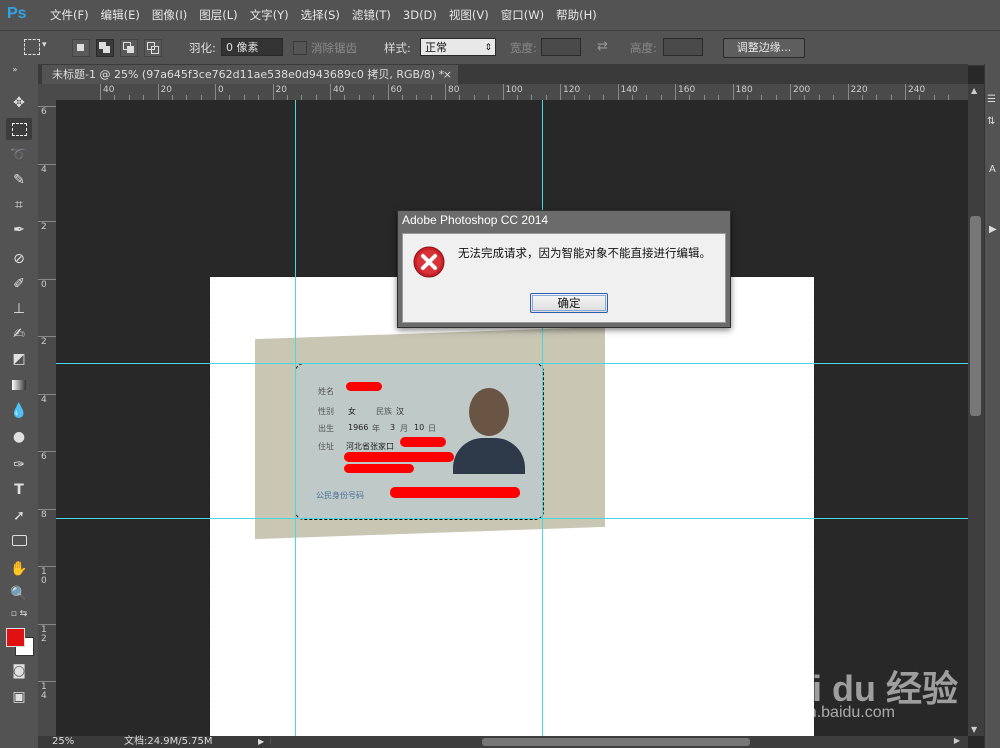 This screenshot has width=1000, height=748. Describe the element at coordinates (974, 90) in the screenshot. I see `scroll-up-icon: ▲` at that location.